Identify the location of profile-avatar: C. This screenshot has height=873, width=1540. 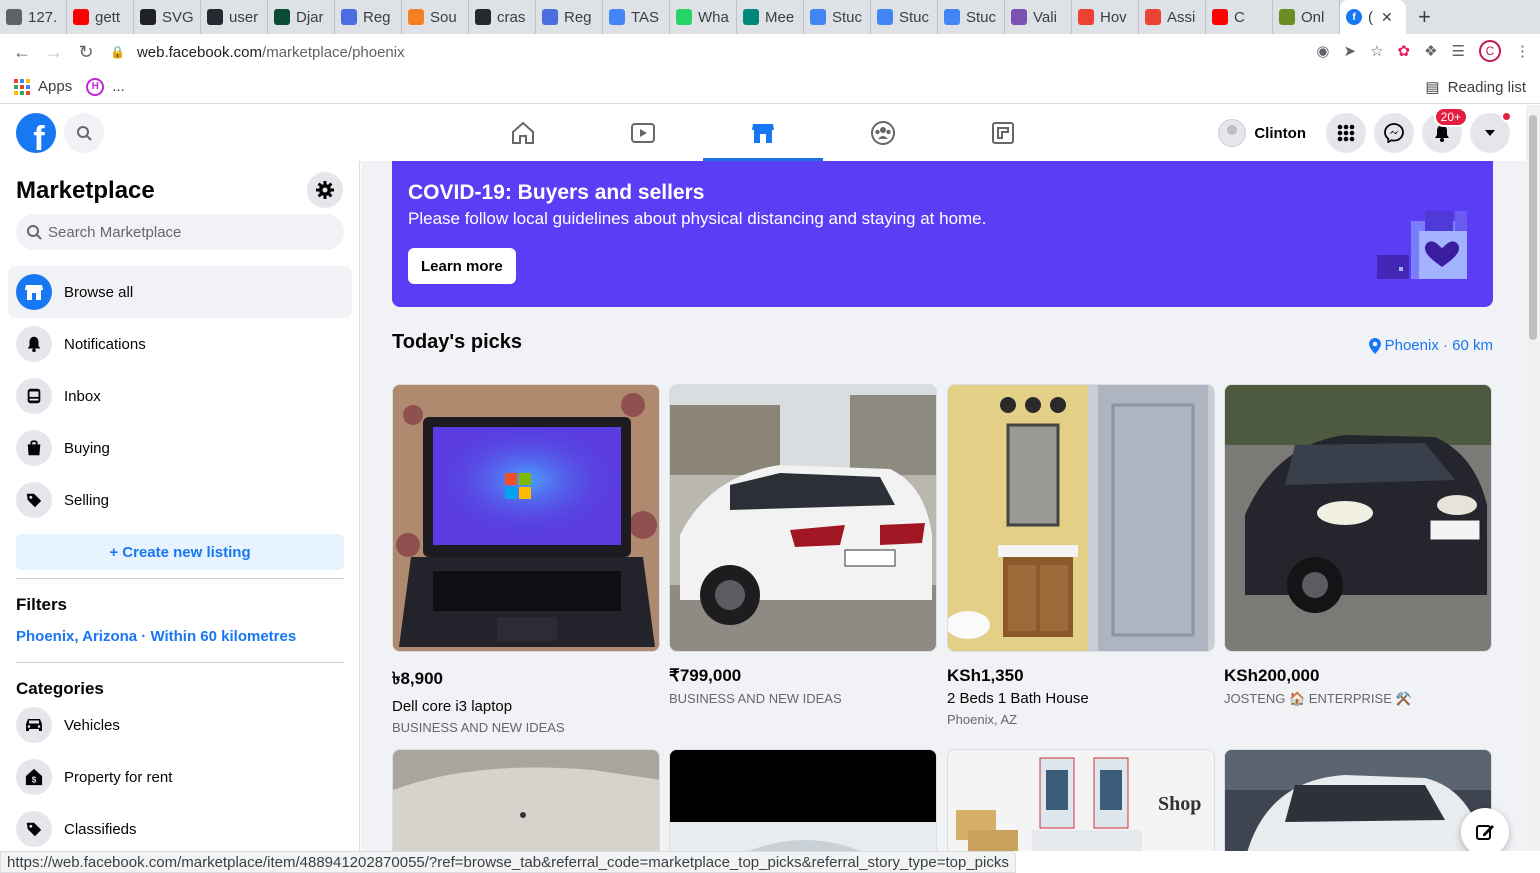
(1490, 51).